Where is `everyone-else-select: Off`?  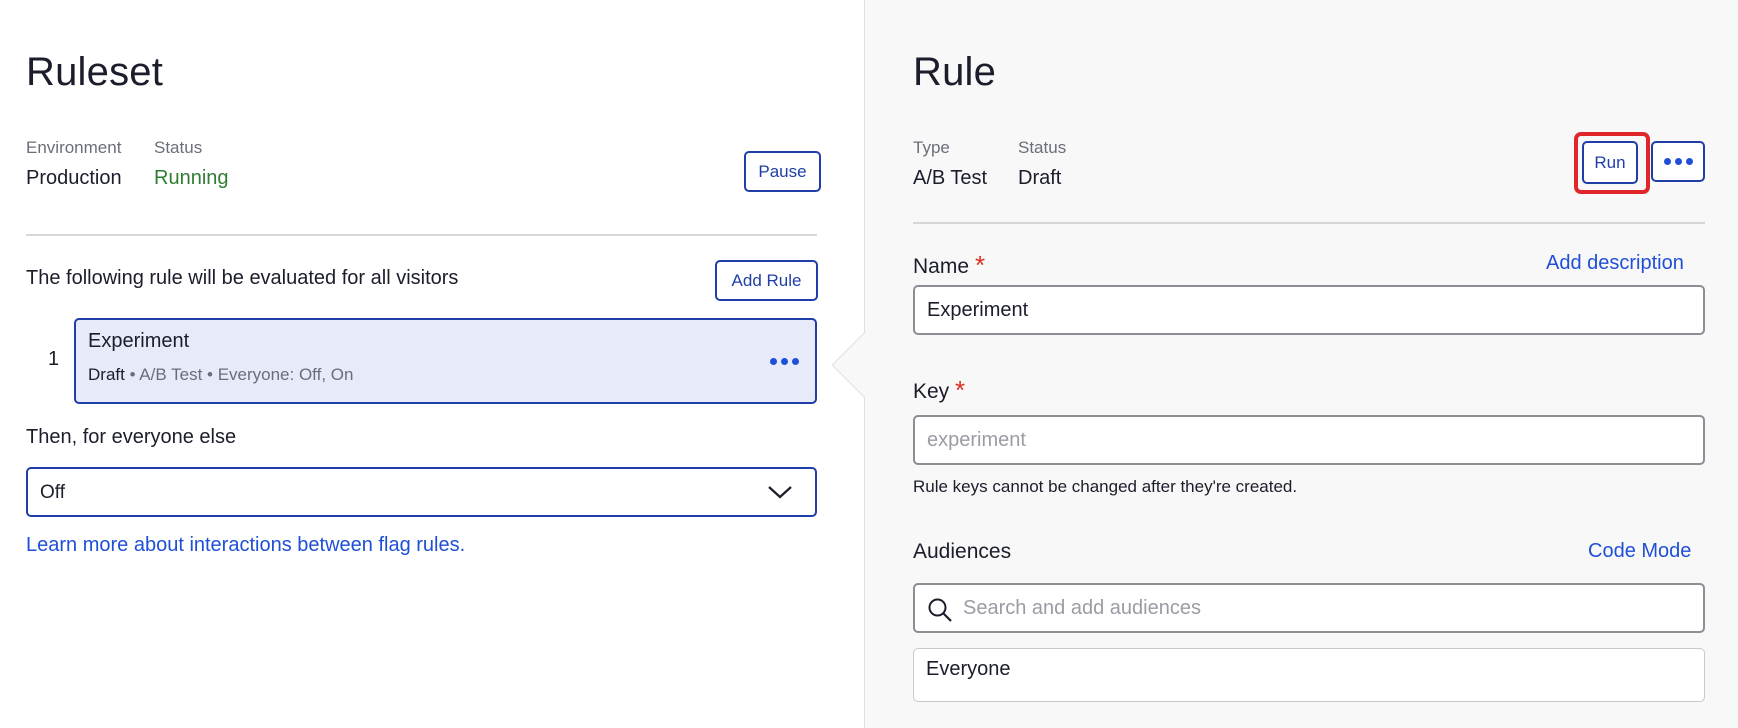 everyone-else-select: Off is located at coordinates (421, 492).